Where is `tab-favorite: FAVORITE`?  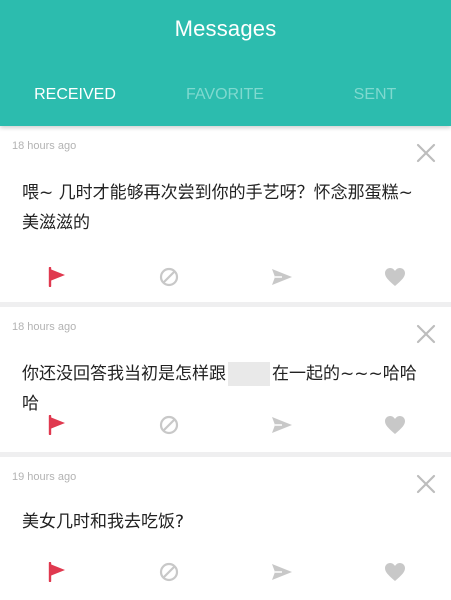
tab-favorite: FAVORITE is located at coordinates (225, 95).